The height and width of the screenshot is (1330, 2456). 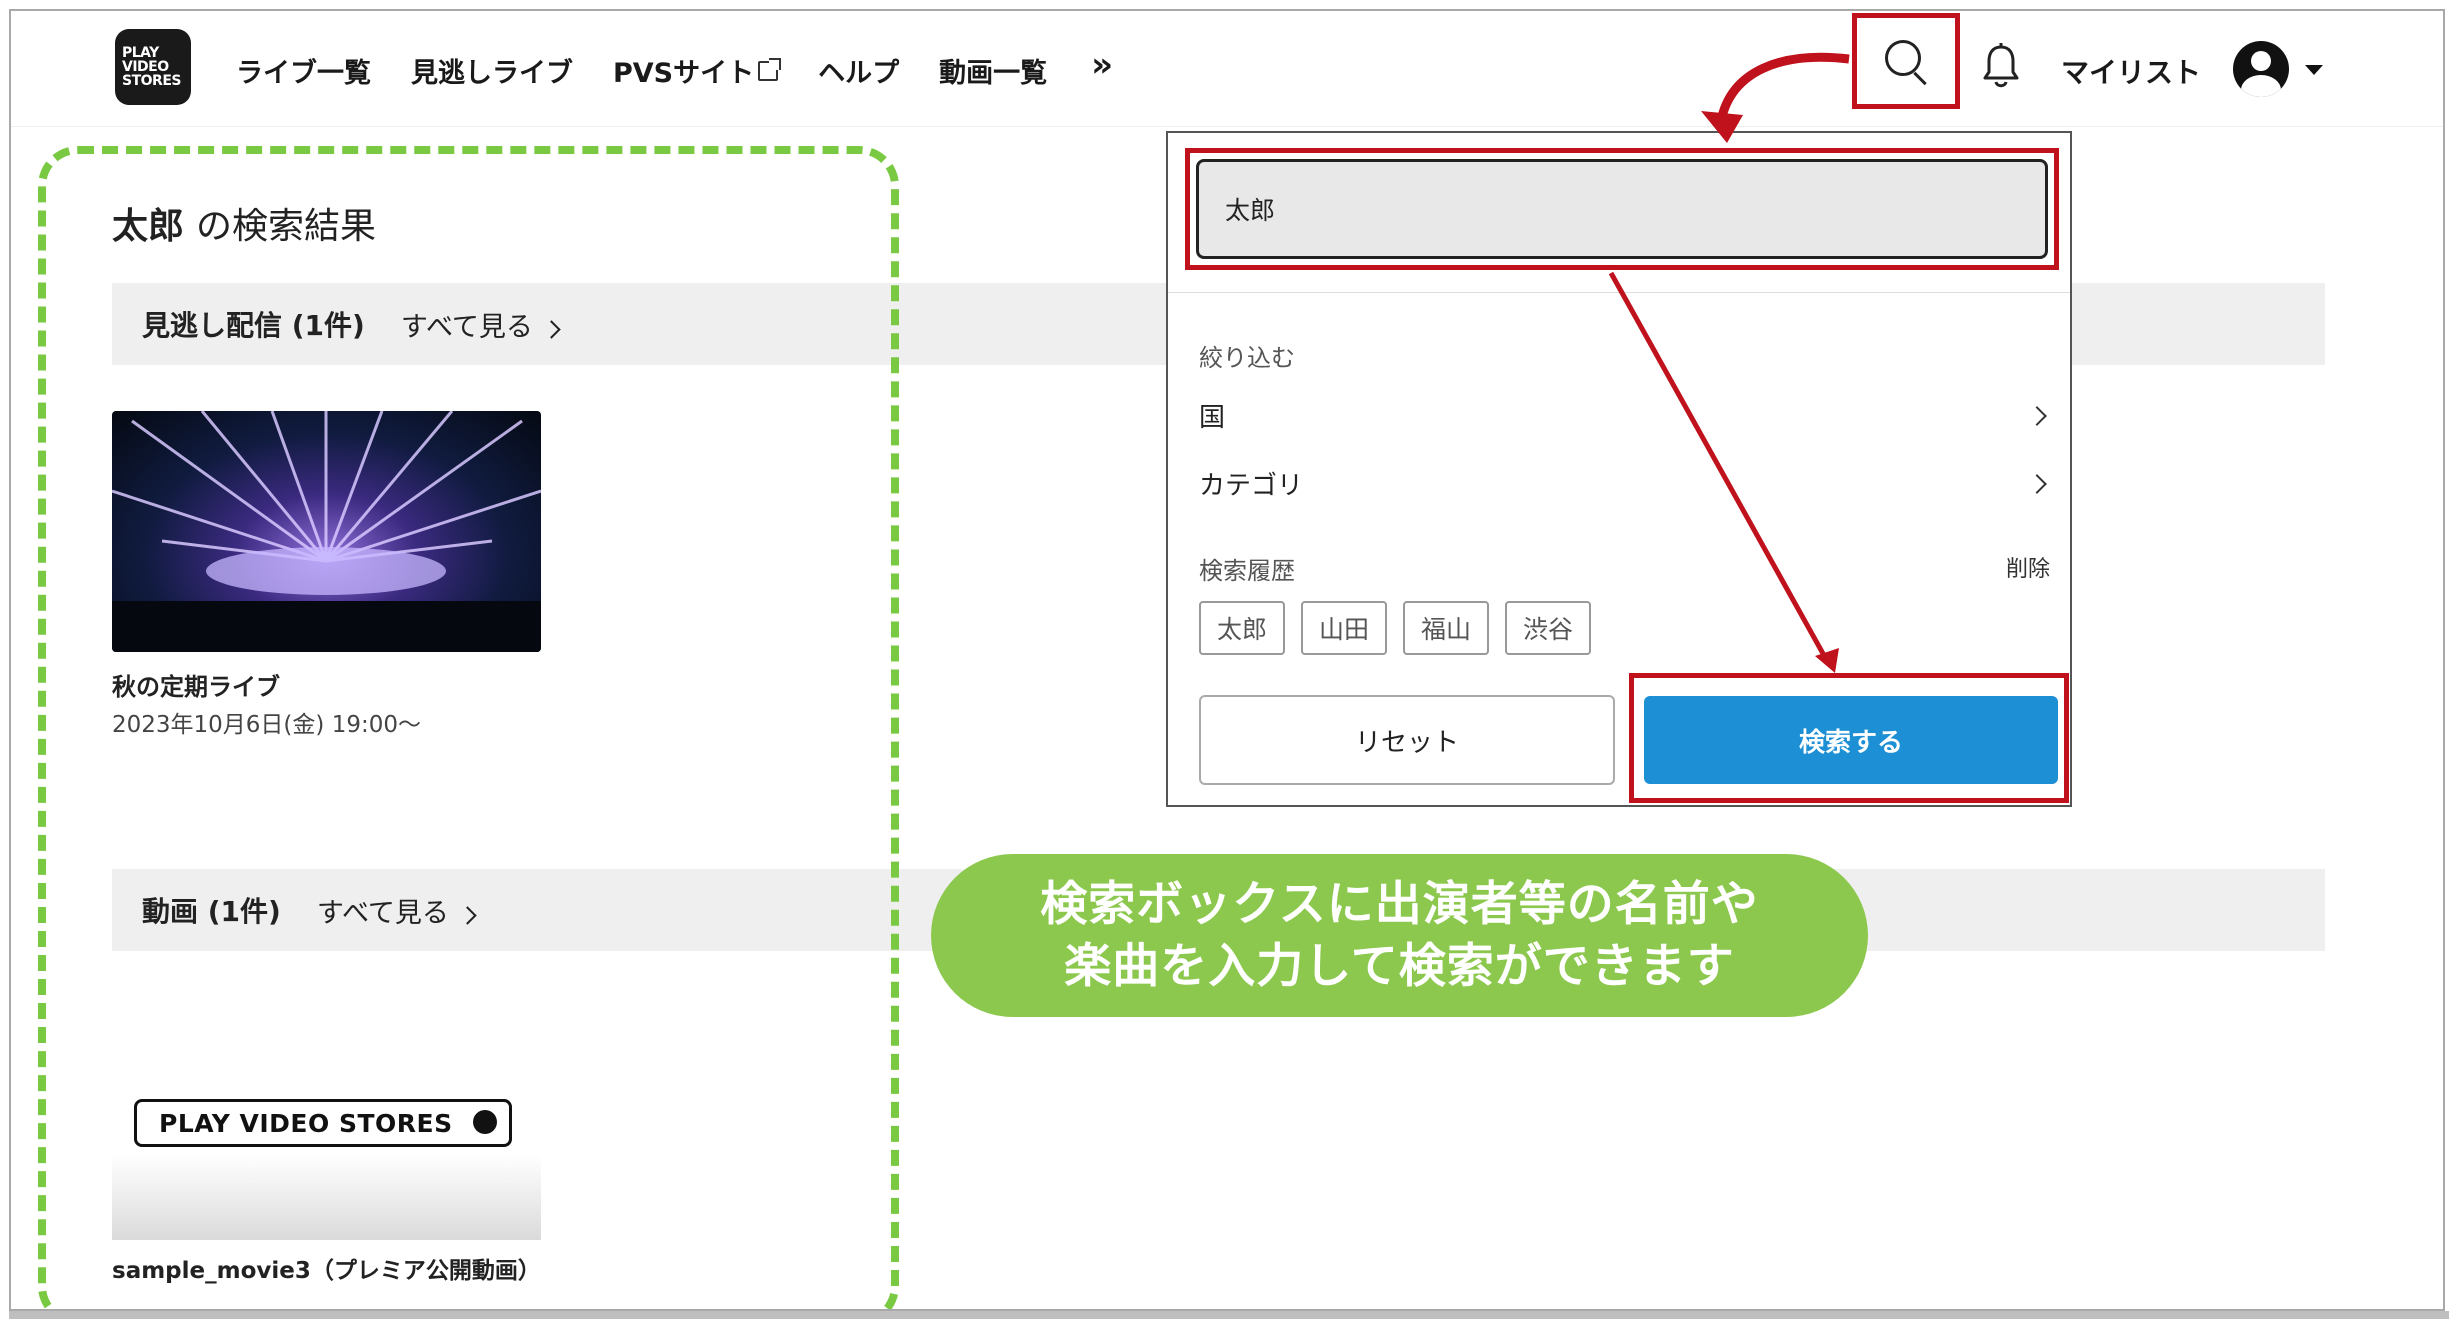 What do you see at coordinates (1783, 87) in the screenshot?
I see `curved-arrow` at bounding box center [1783, 87].